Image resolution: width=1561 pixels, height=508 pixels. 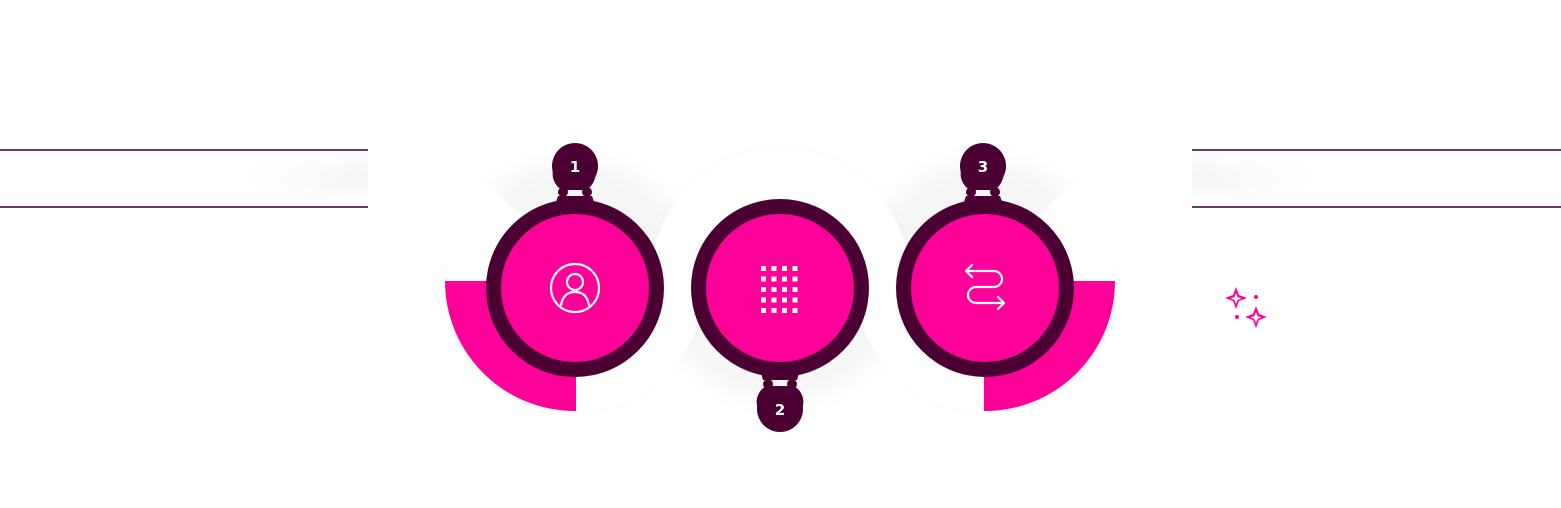 I want to click on arrows-exchange-icon, so click(x=985, y=287).